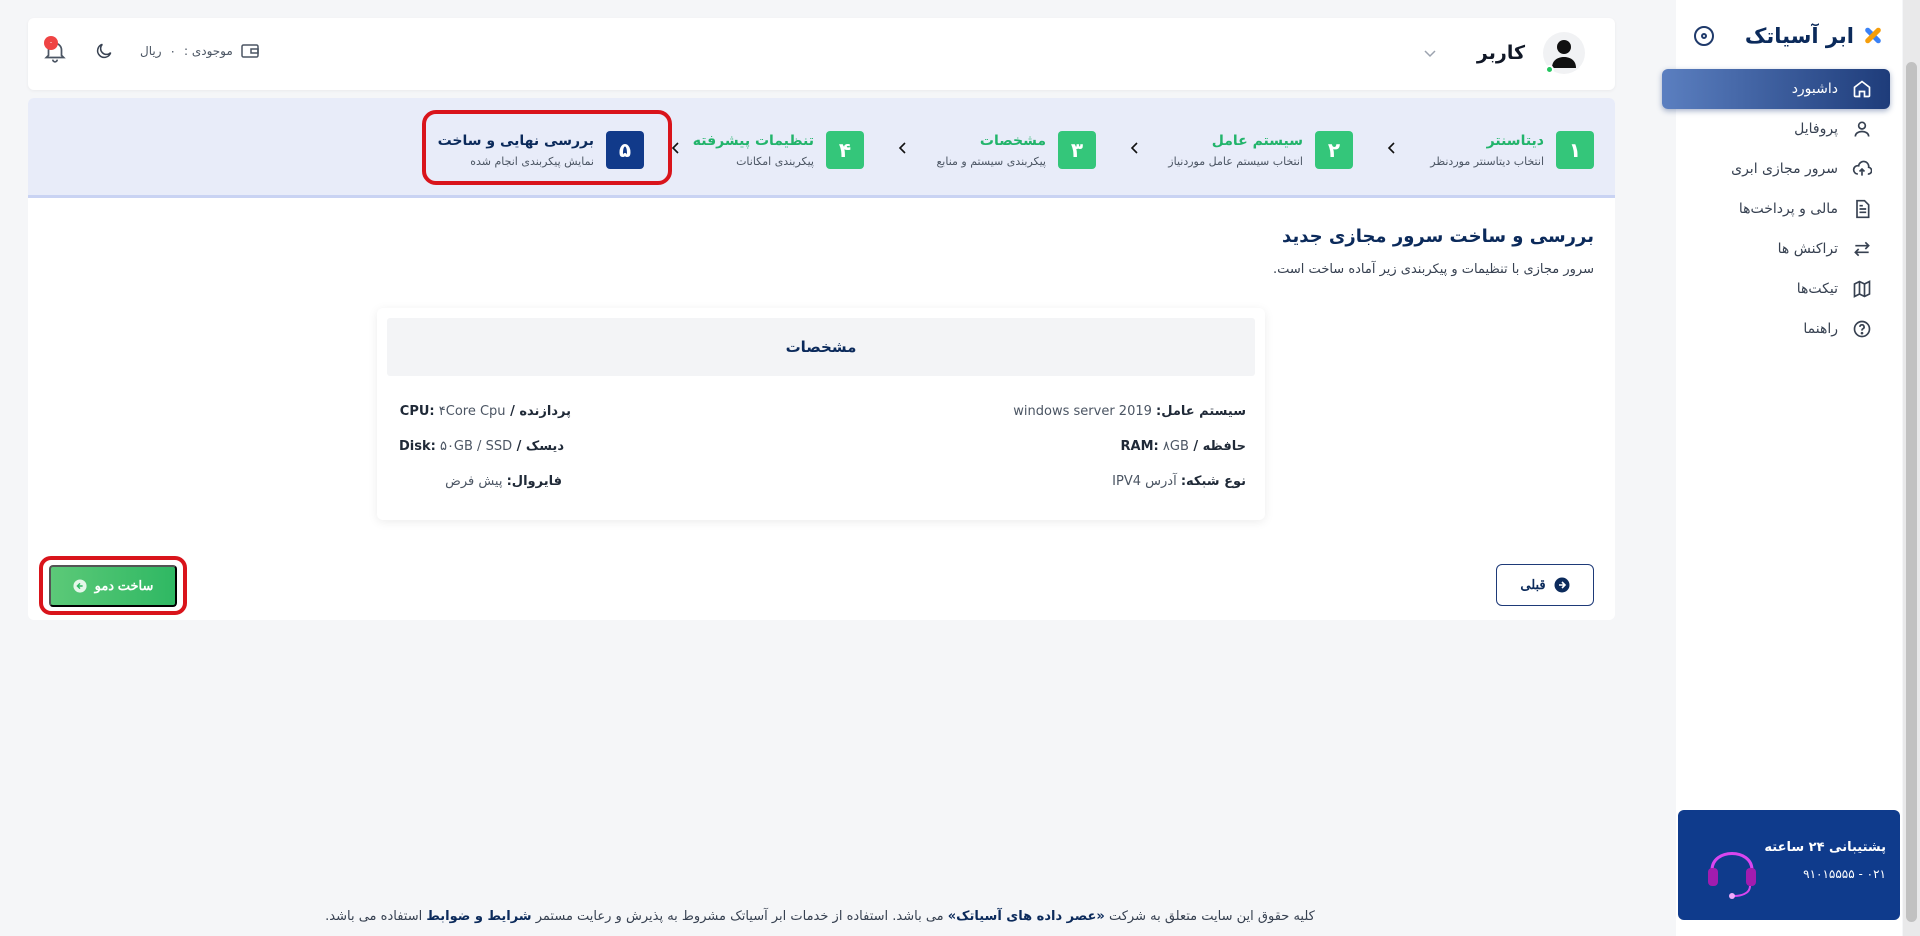 Image resolution: width=1920 pixels, height=936 pixels. I want to click on top-header: کاربر ۰ موجودی : ۰ ریال, so click(821, 54).